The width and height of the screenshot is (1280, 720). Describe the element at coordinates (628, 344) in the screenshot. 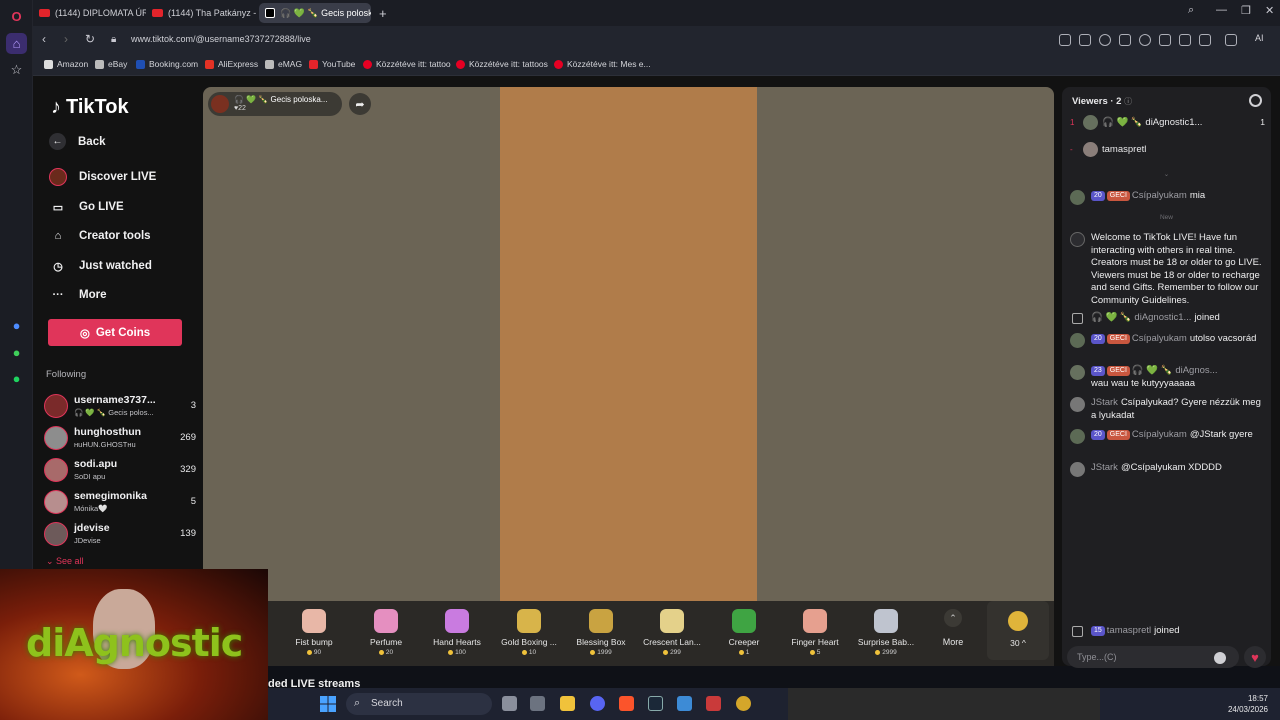

I see `video-frame` at that location.